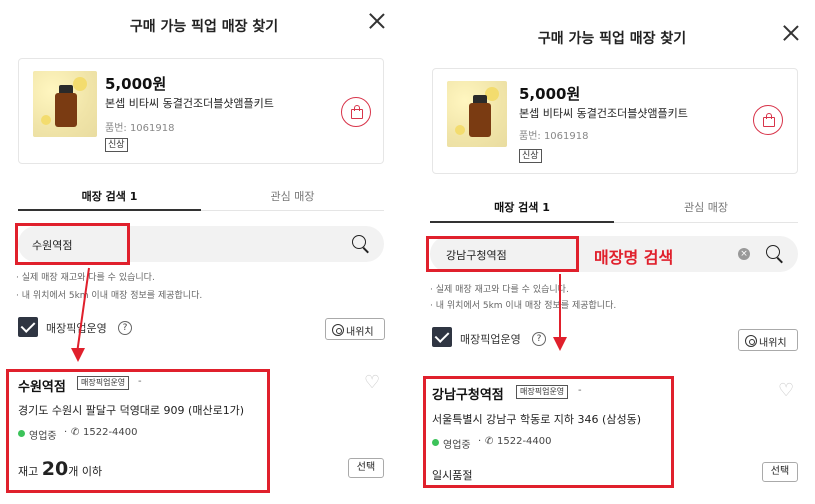  Describe the element at coordinates (560, 307) in the screenshot. I see `annotation-arrow-line` at that location.